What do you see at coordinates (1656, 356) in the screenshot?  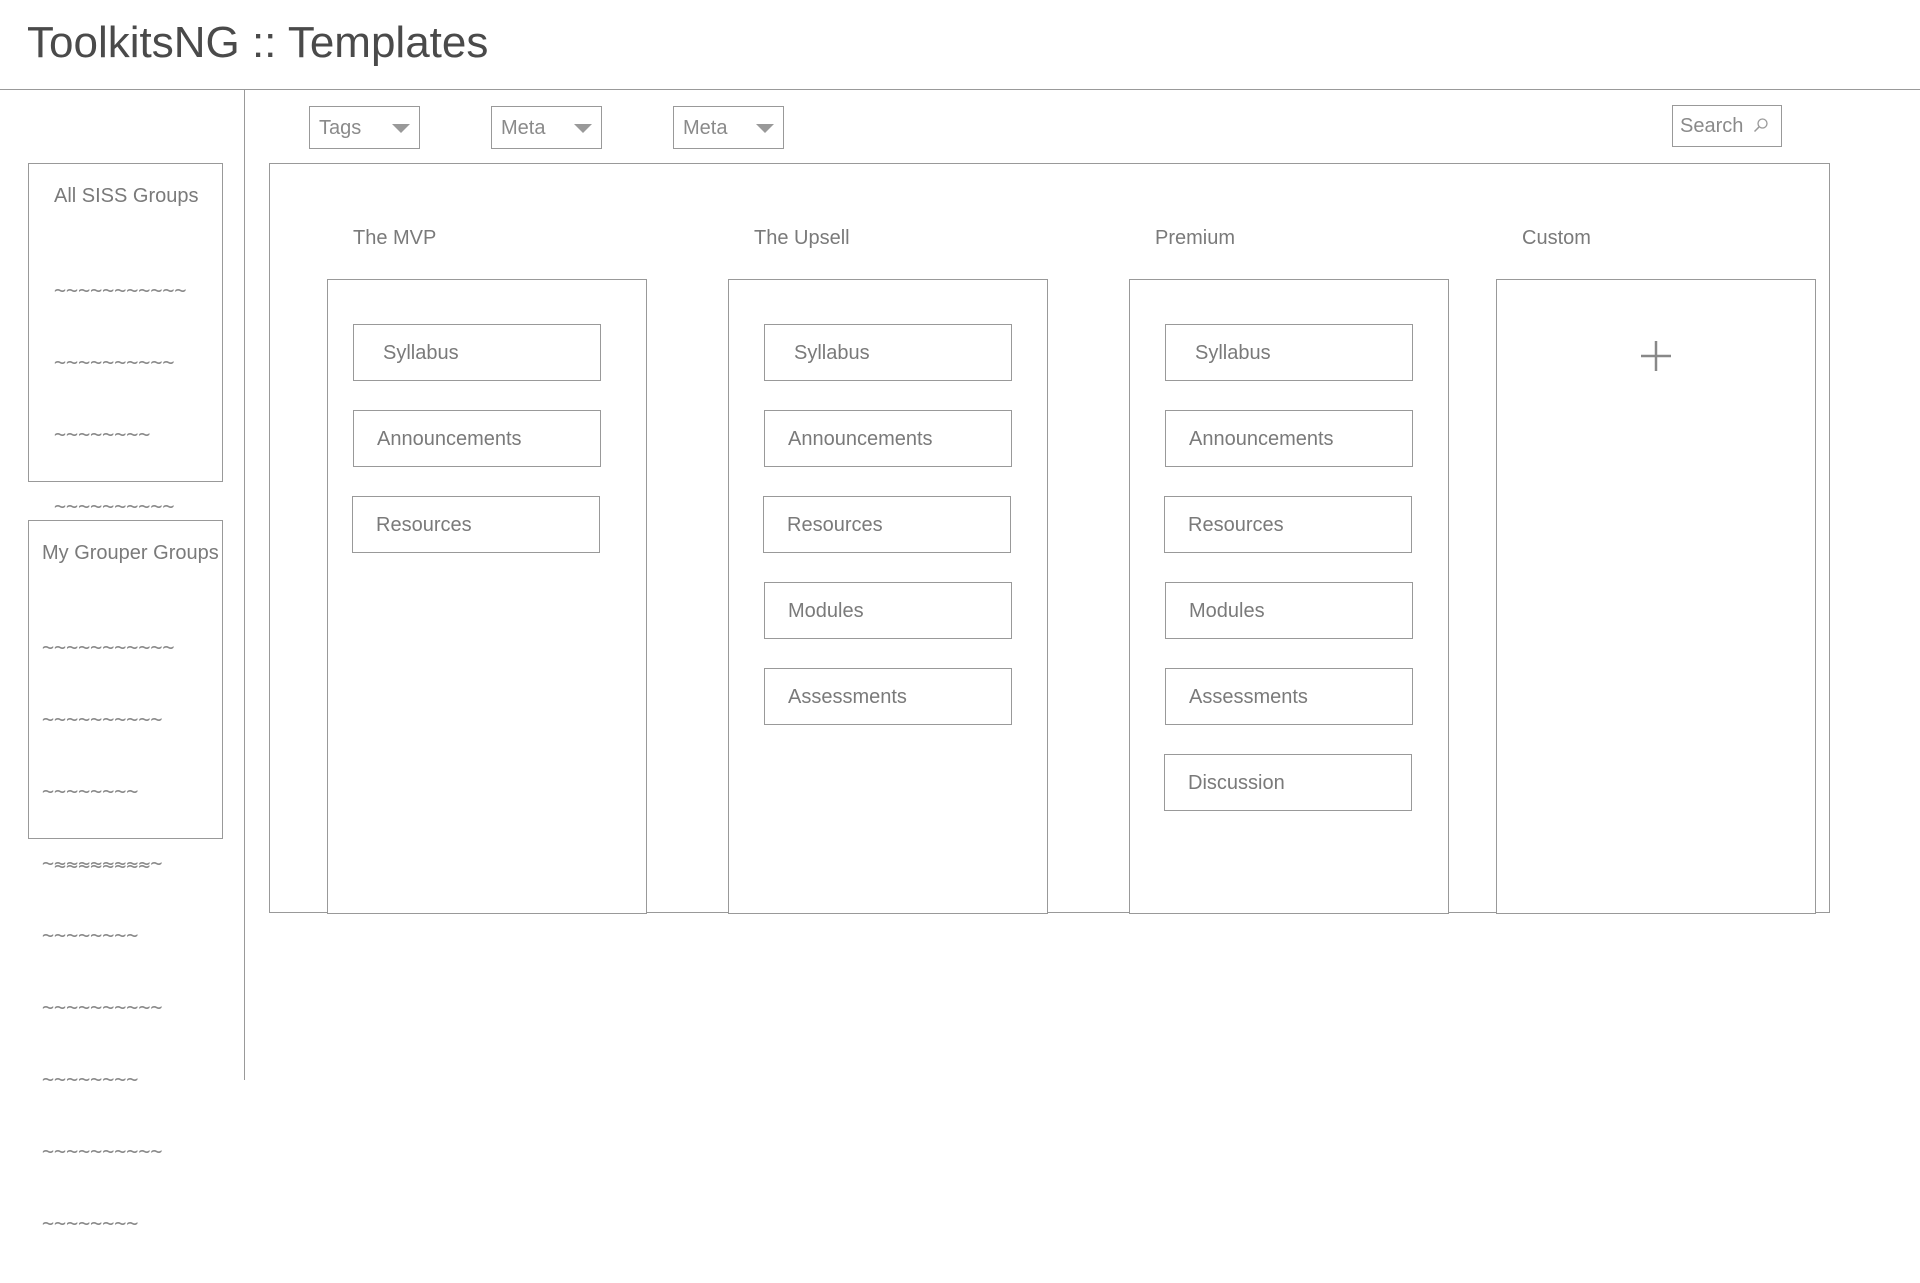 I see `plus-icon` at bounding box center [1656, 356].